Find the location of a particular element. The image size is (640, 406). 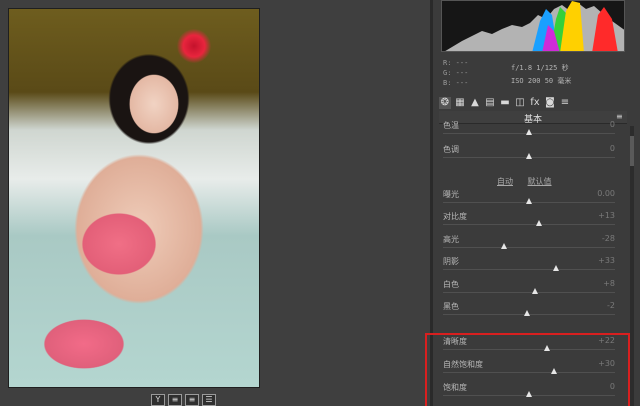

slider-shadows: 阴影 +33 is located at coordinates (529, 266).